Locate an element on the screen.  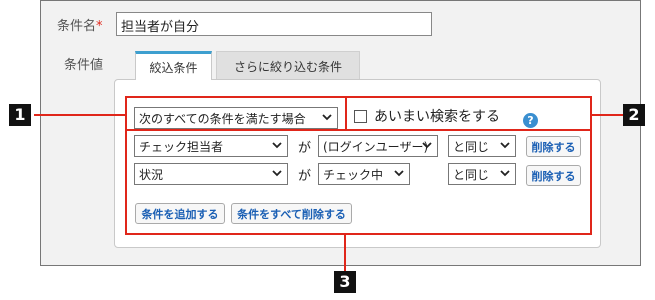
condition-name-label-text: 条件名 is located at coordinates (77, 26).